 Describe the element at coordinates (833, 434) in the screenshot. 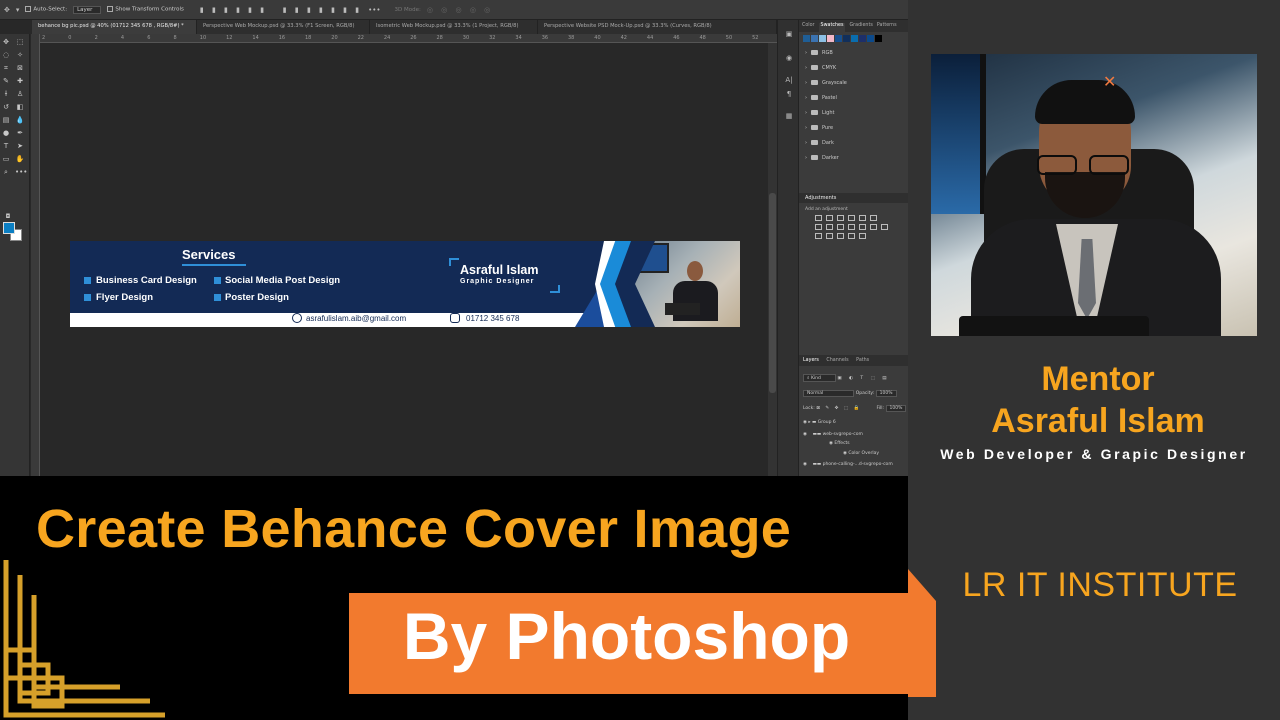

I see `layer-row-web: ◉ ▬▬ web-svgrepo-com` at that location.